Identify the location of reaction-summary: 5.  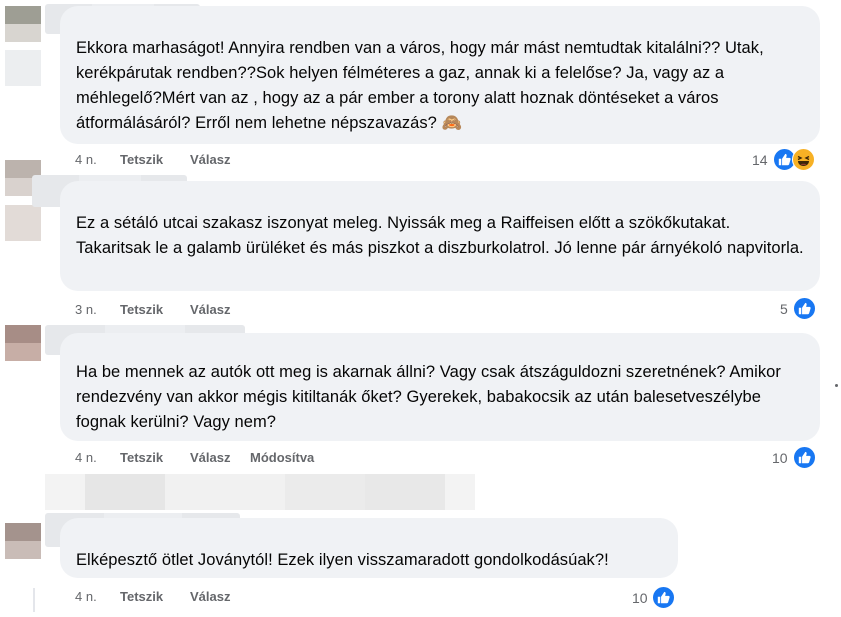
(800, 309).